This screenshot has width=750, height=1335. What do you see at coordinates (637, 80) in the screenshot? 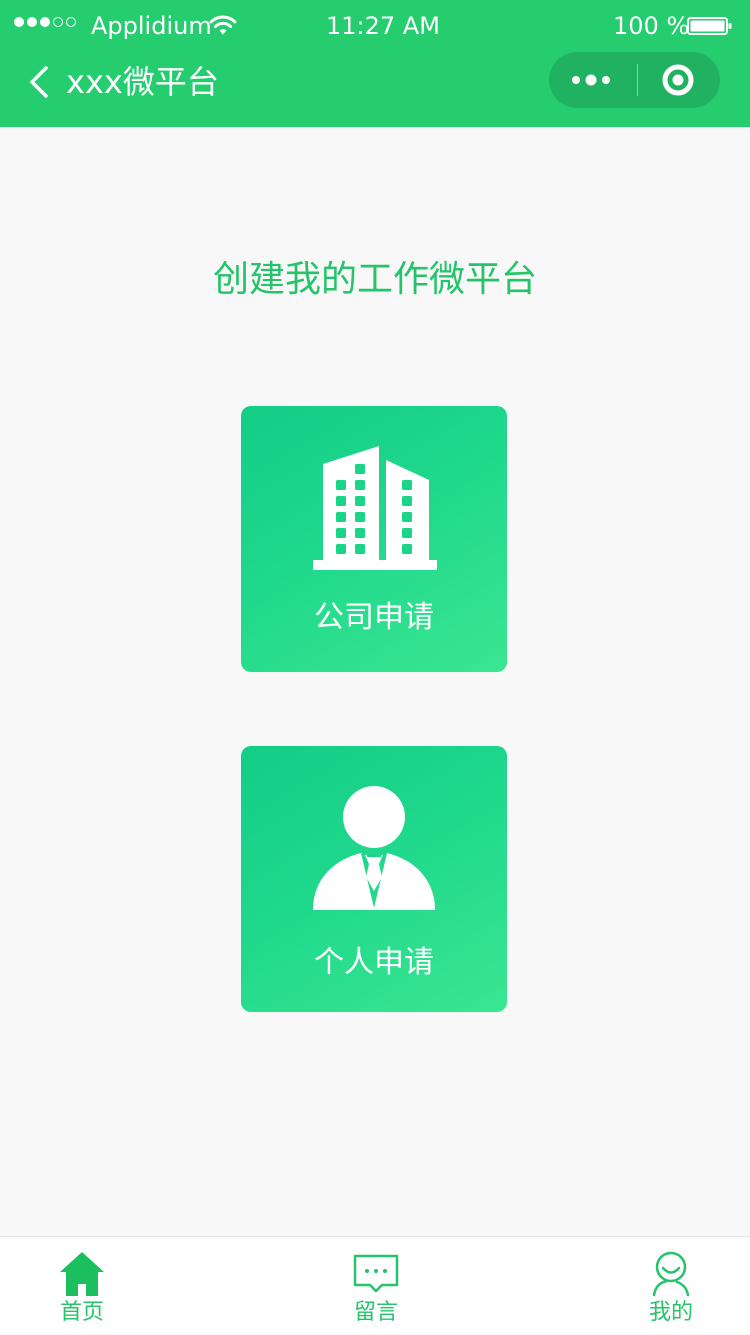
I see `capsule-divider` at bounding box center [637, 80].